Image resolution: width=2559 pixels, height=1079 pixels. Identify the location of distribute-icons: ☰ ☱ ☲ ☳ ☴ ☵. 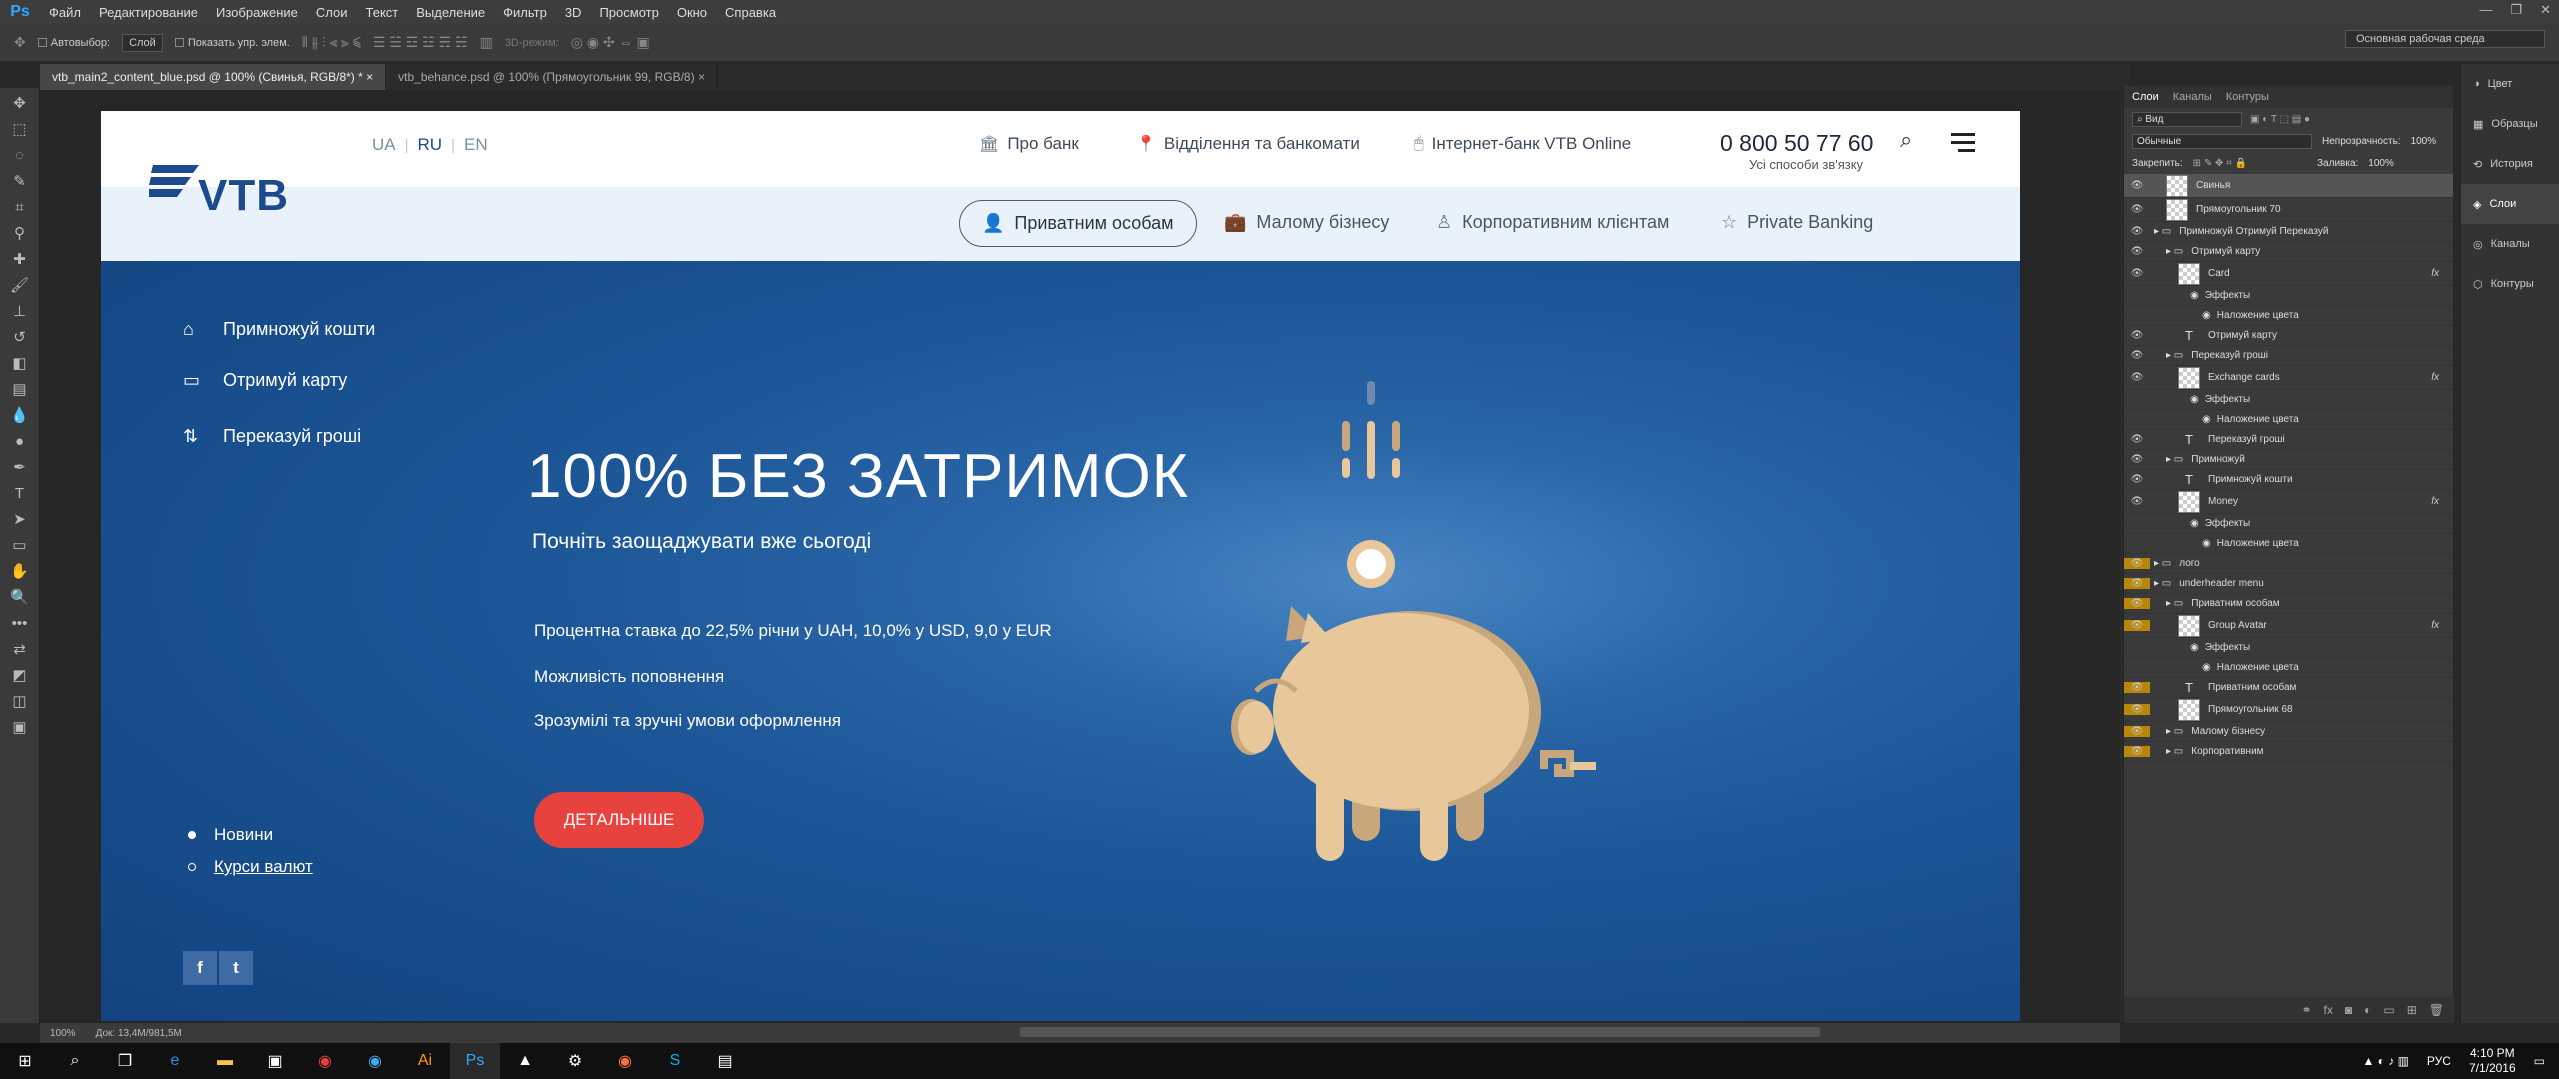
(420, 42).